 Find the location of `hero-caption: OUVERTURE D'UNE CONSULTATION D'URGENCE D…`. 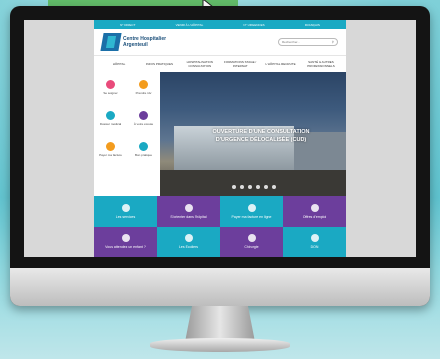

hero-caption: OUVERTURE D'UNE CONSULTATION D'URGENCE D… is located at coordinates (261, 136).